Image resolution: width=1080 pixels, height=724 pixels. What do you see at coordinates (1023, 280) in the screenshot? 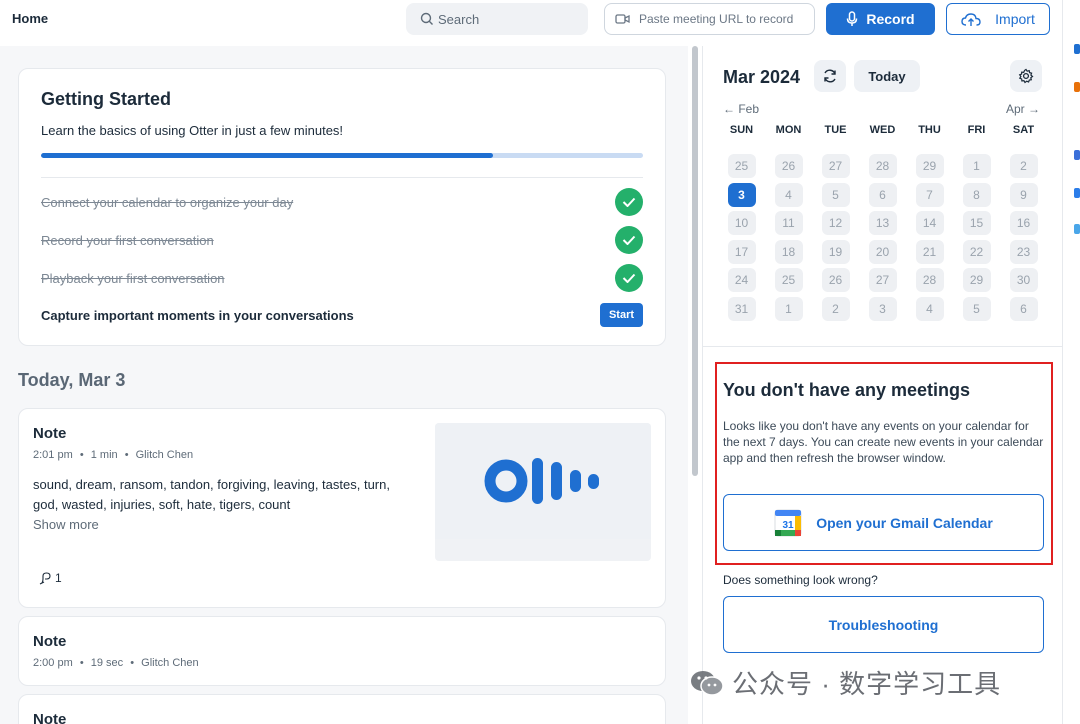
I see `calendar-day: 30` at bounding box center [1023, 280].